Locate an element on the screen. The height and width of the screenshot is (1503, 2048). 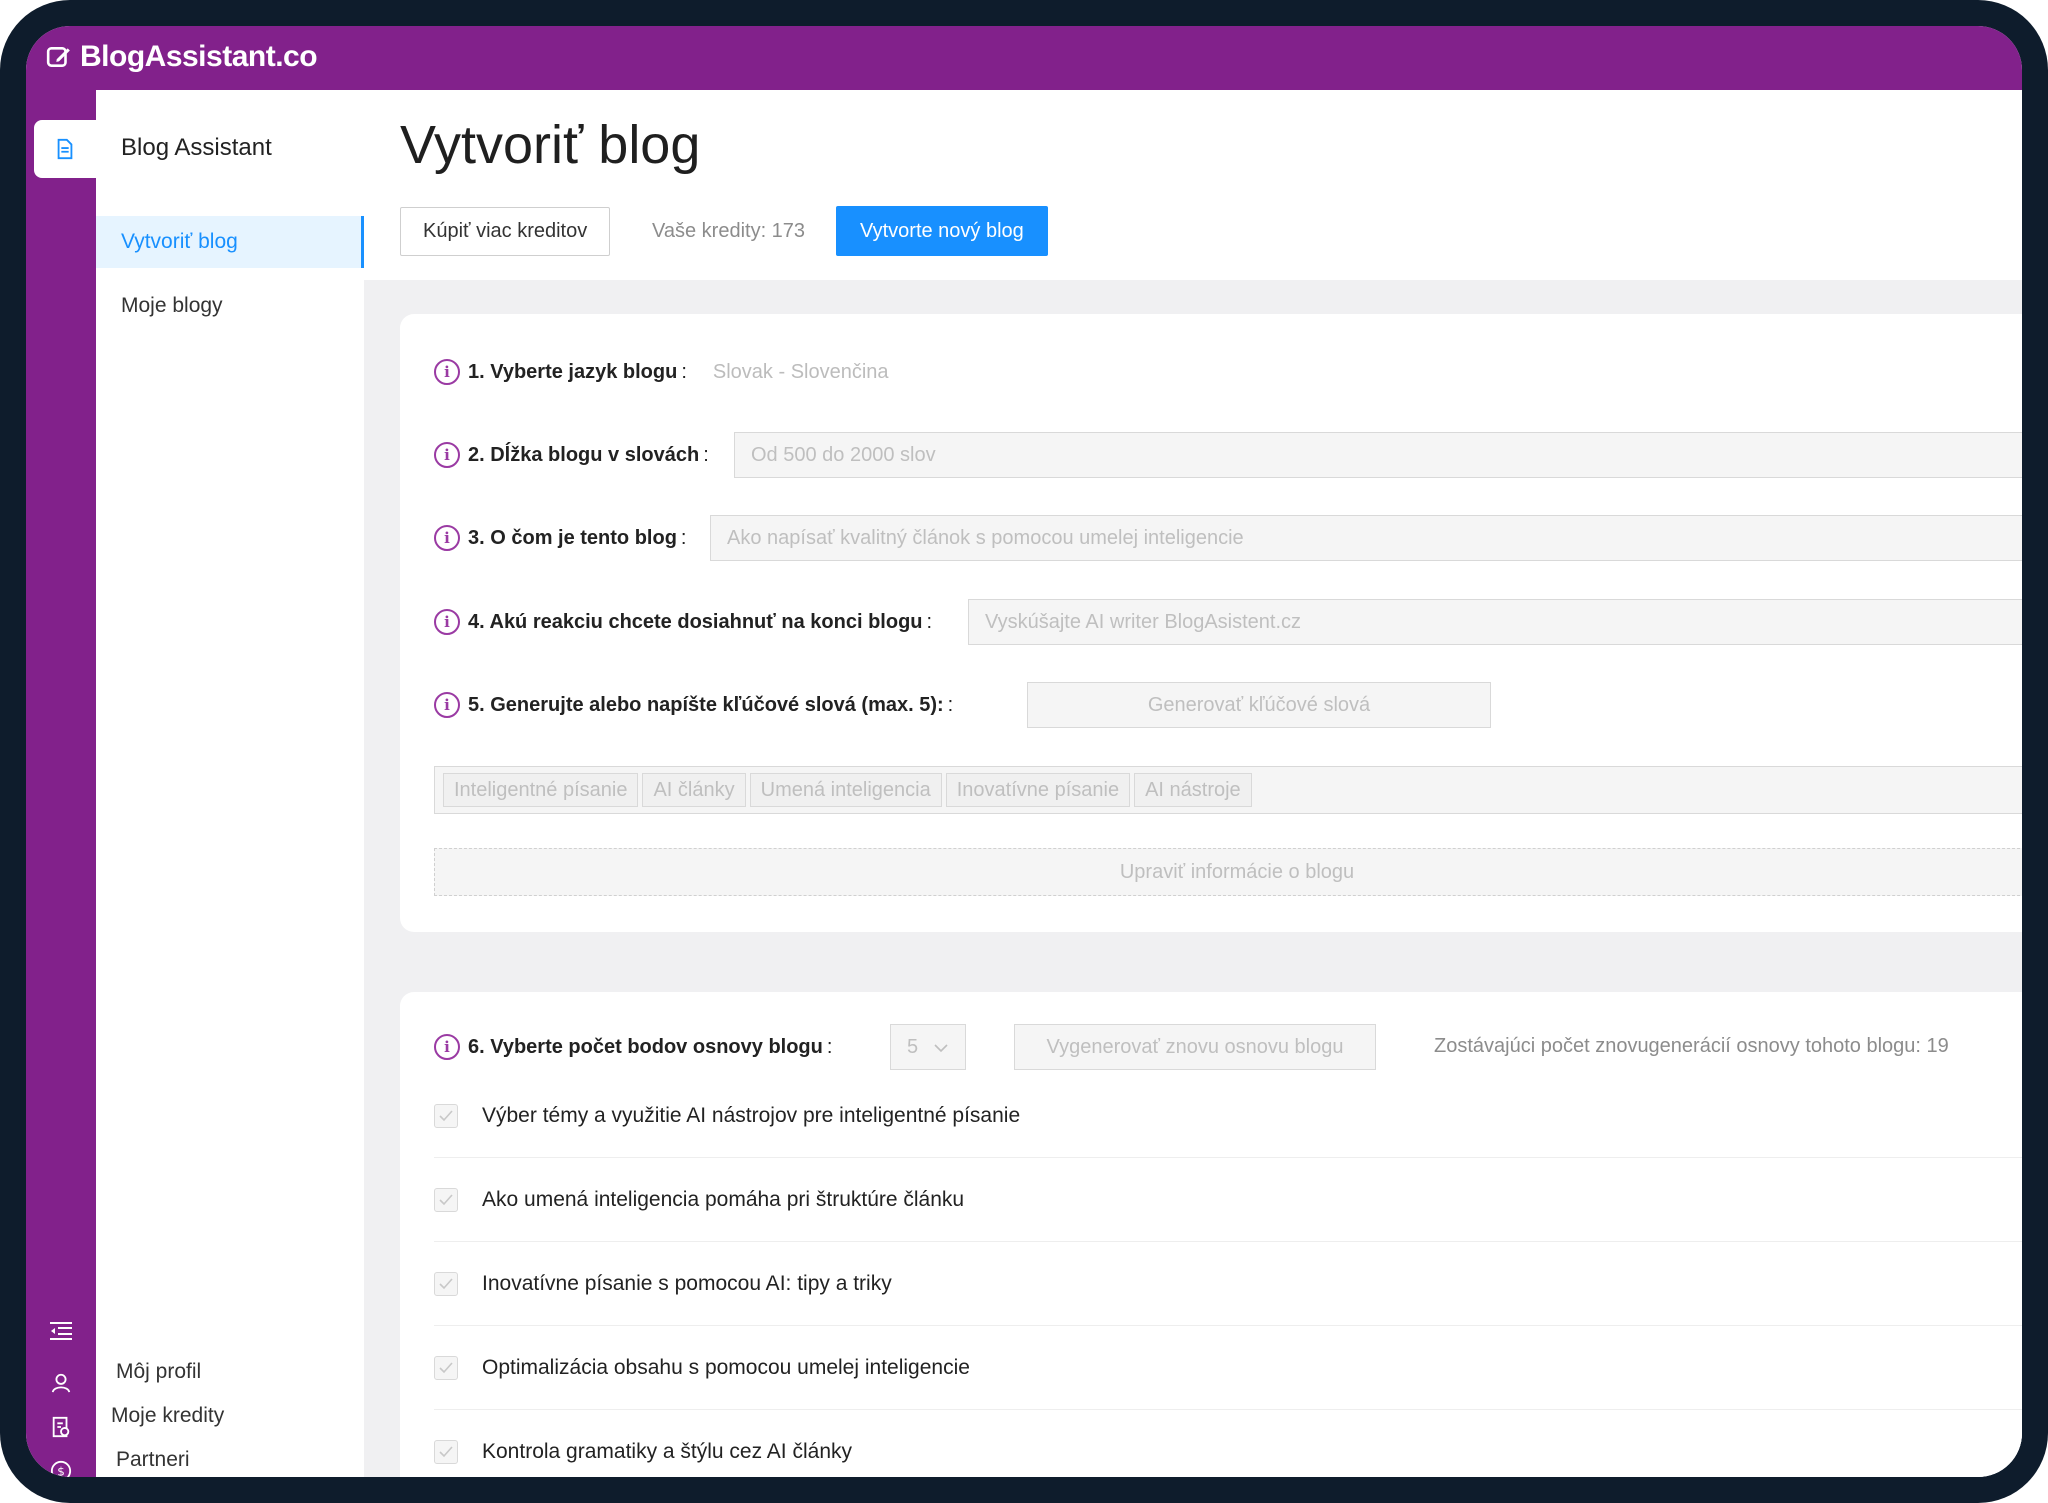
outline-count-value: 5 is located at coordinates (913, 1047).